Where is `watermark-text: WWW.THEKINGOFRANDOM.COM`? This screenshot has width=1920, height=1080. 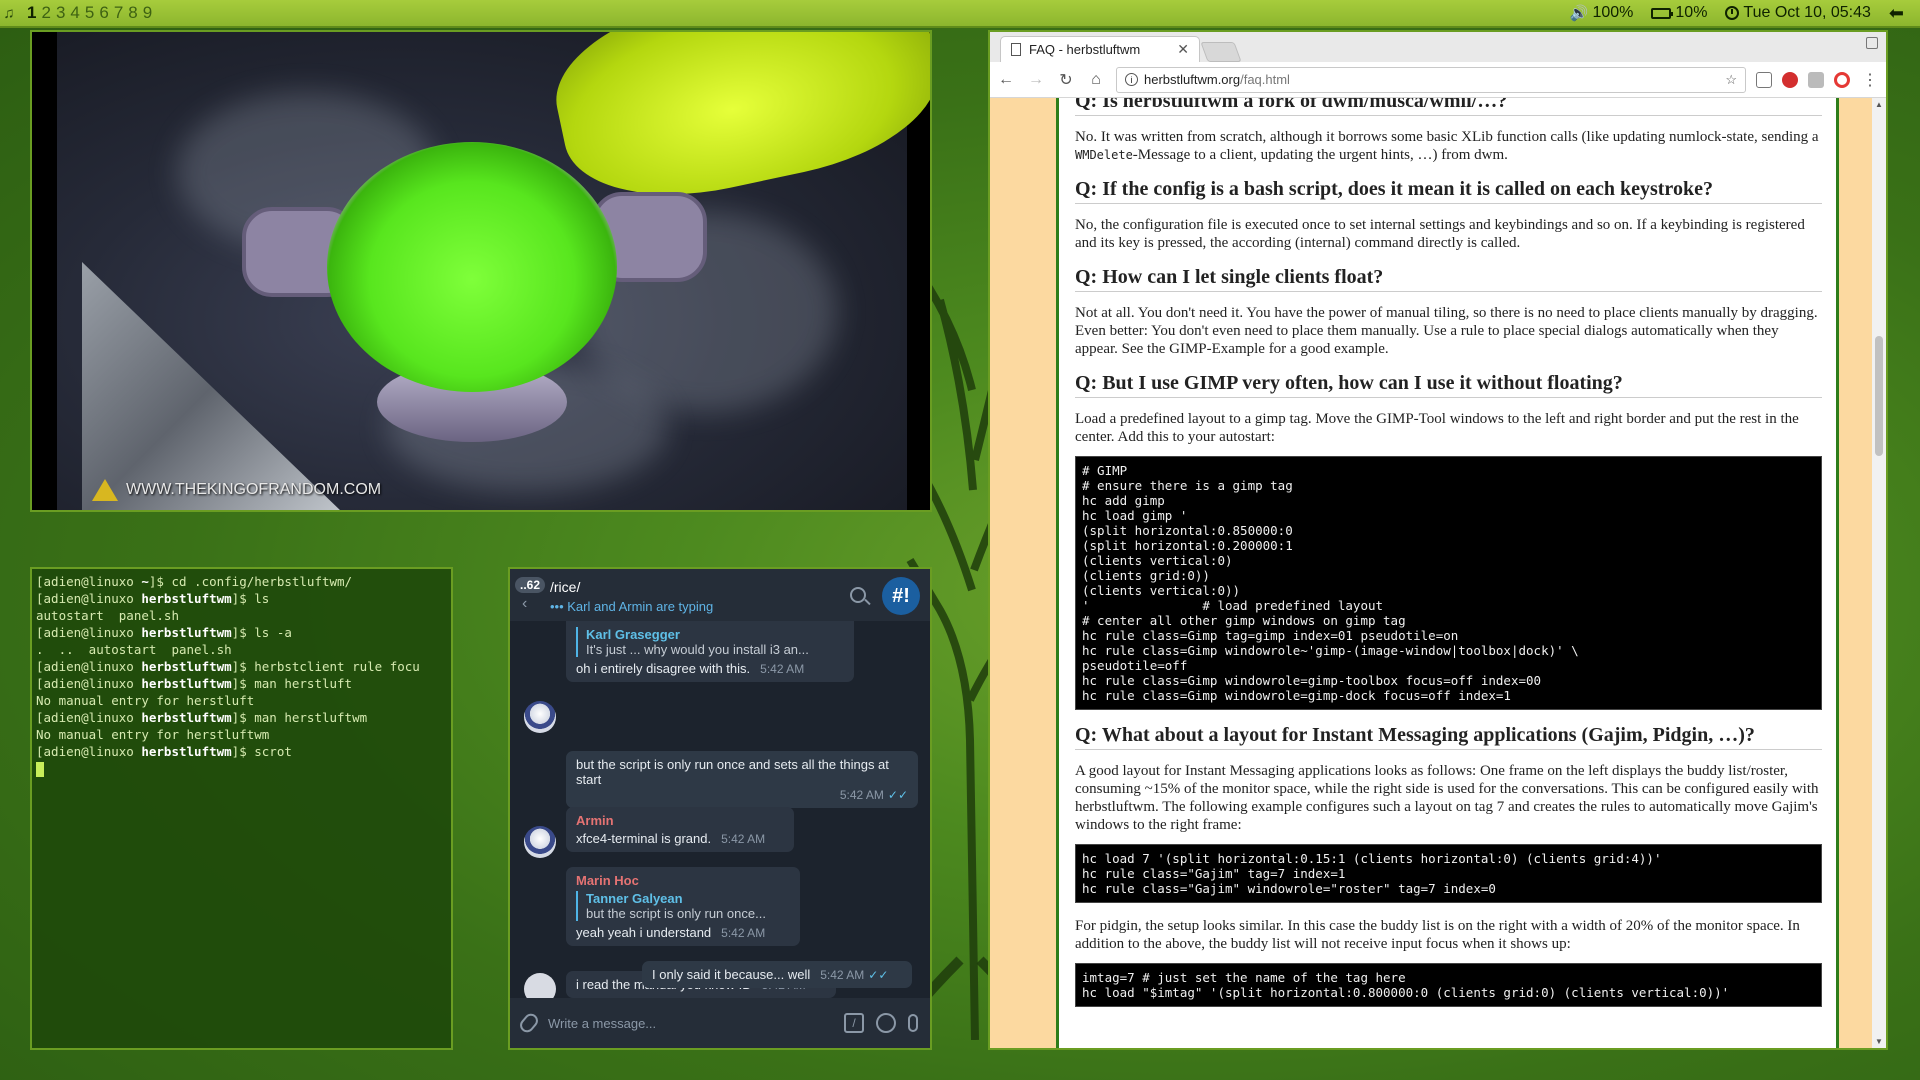
watermark-text: WWW.THEKINGOFRANDOM.COM is located at coordinates (254, 489).